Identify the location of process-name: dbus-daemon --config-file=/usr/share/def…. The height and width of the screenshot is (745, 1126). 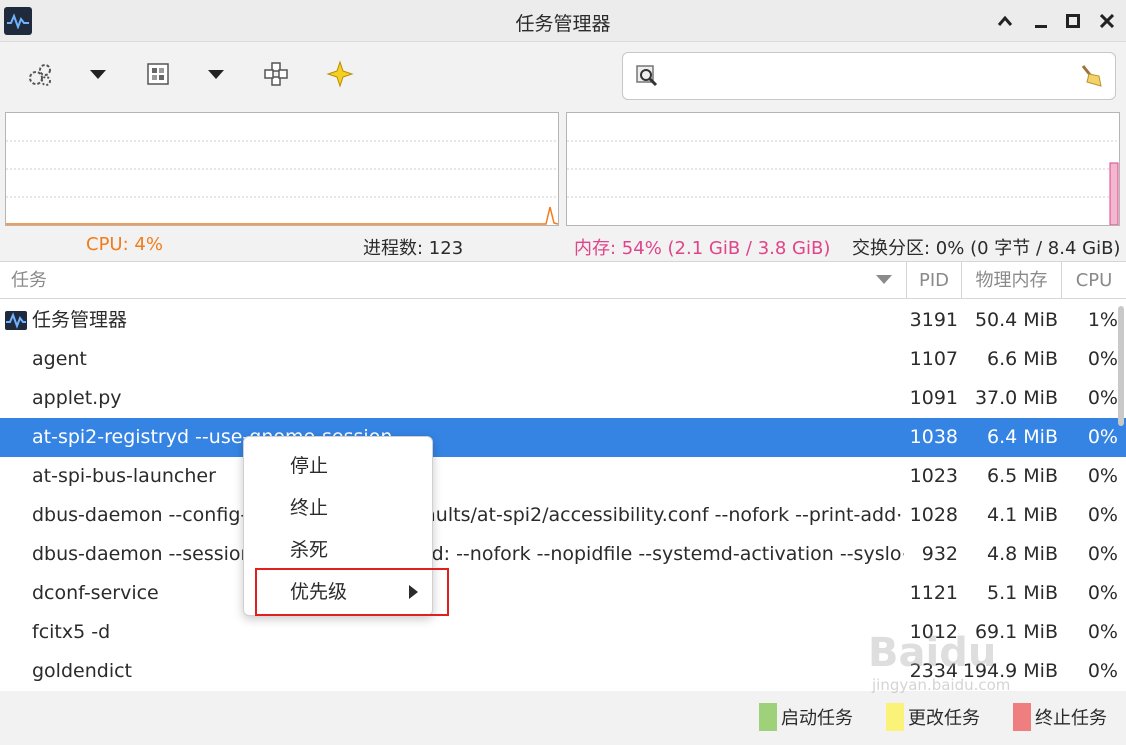
(468, 515).